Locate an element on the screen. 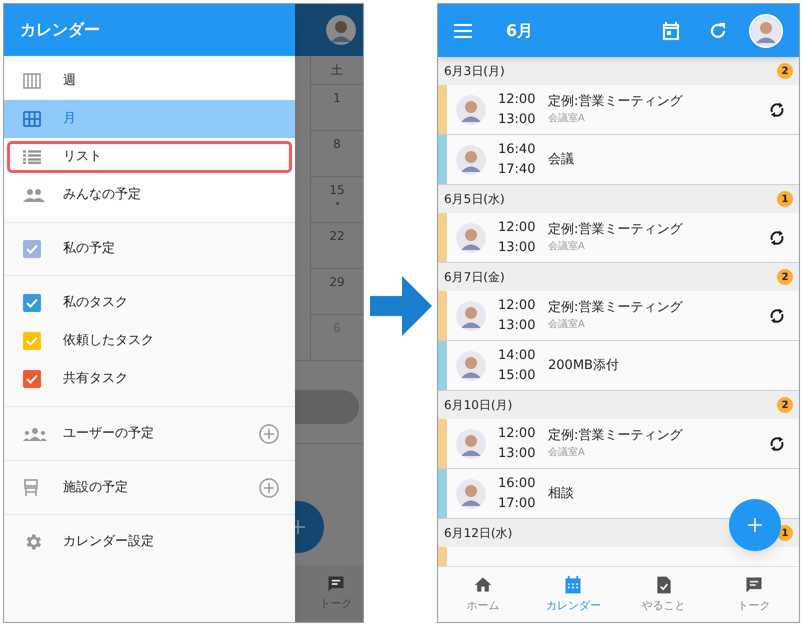  drawer-item-label: 共有タスク is located at coordinates (95, 379).